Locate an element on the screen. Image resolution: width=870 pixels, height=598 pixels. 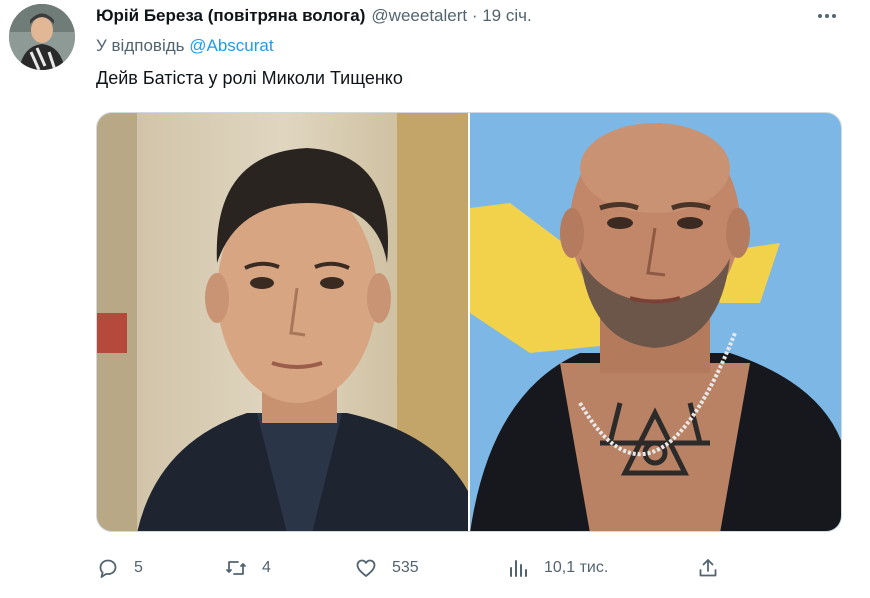
author-avatar is located at coordinates (42, 37).